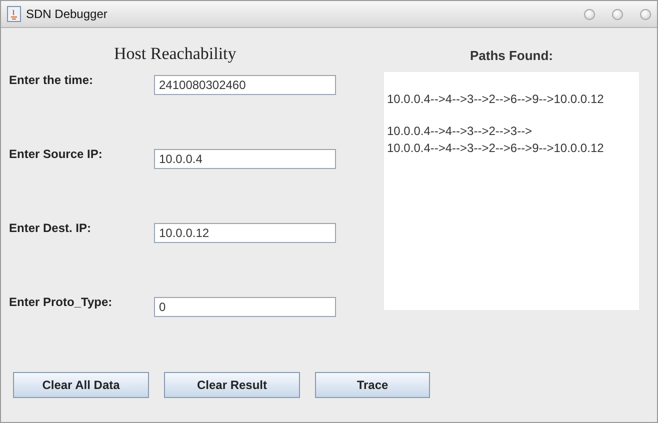  Describe the element at coordinates (372, 385) in the screenshot. I see `action-button: Trace` at that location.